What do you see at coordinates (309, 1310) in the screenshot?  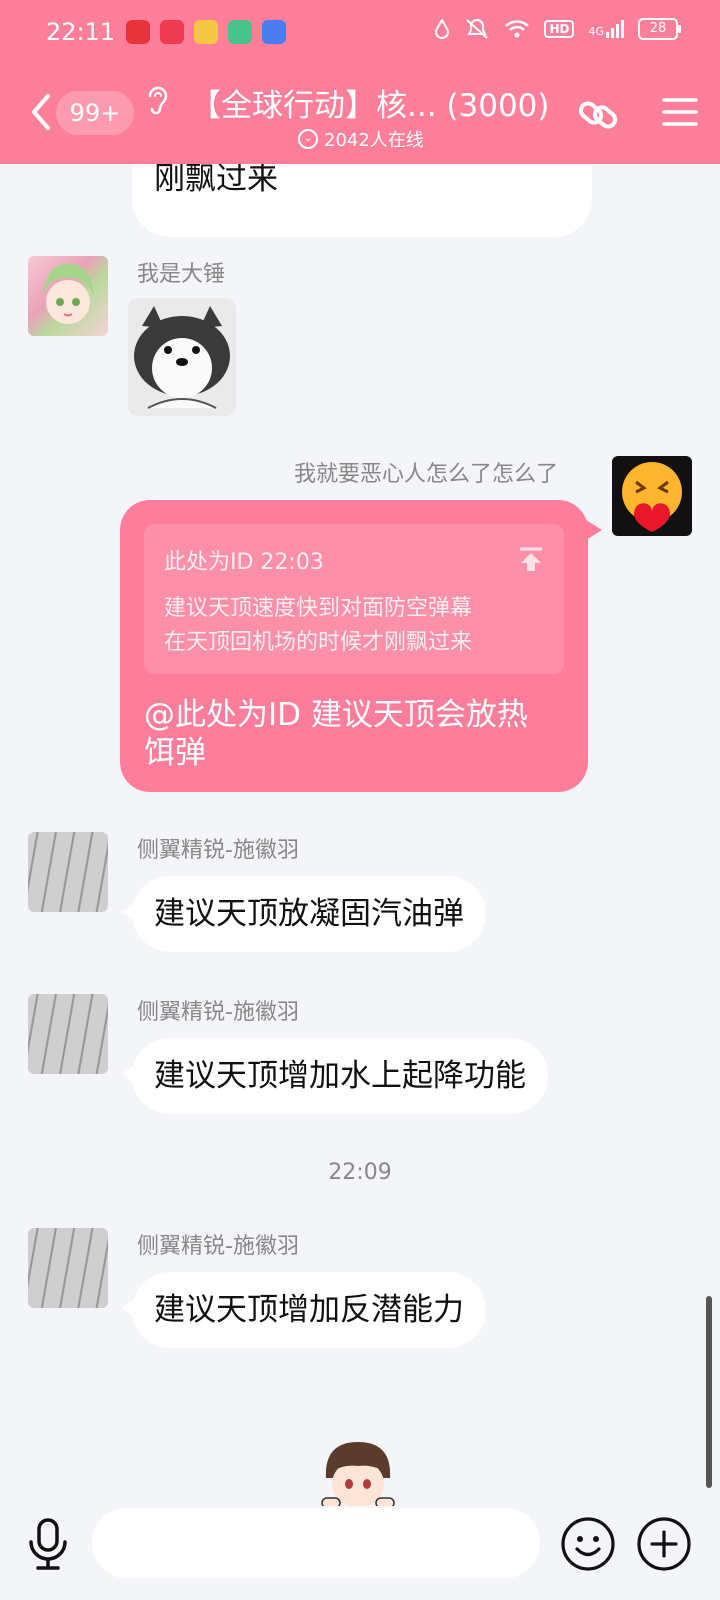 I see `message-text: 建议天顶增加反潜能力` at bounding box center [309, 1310].